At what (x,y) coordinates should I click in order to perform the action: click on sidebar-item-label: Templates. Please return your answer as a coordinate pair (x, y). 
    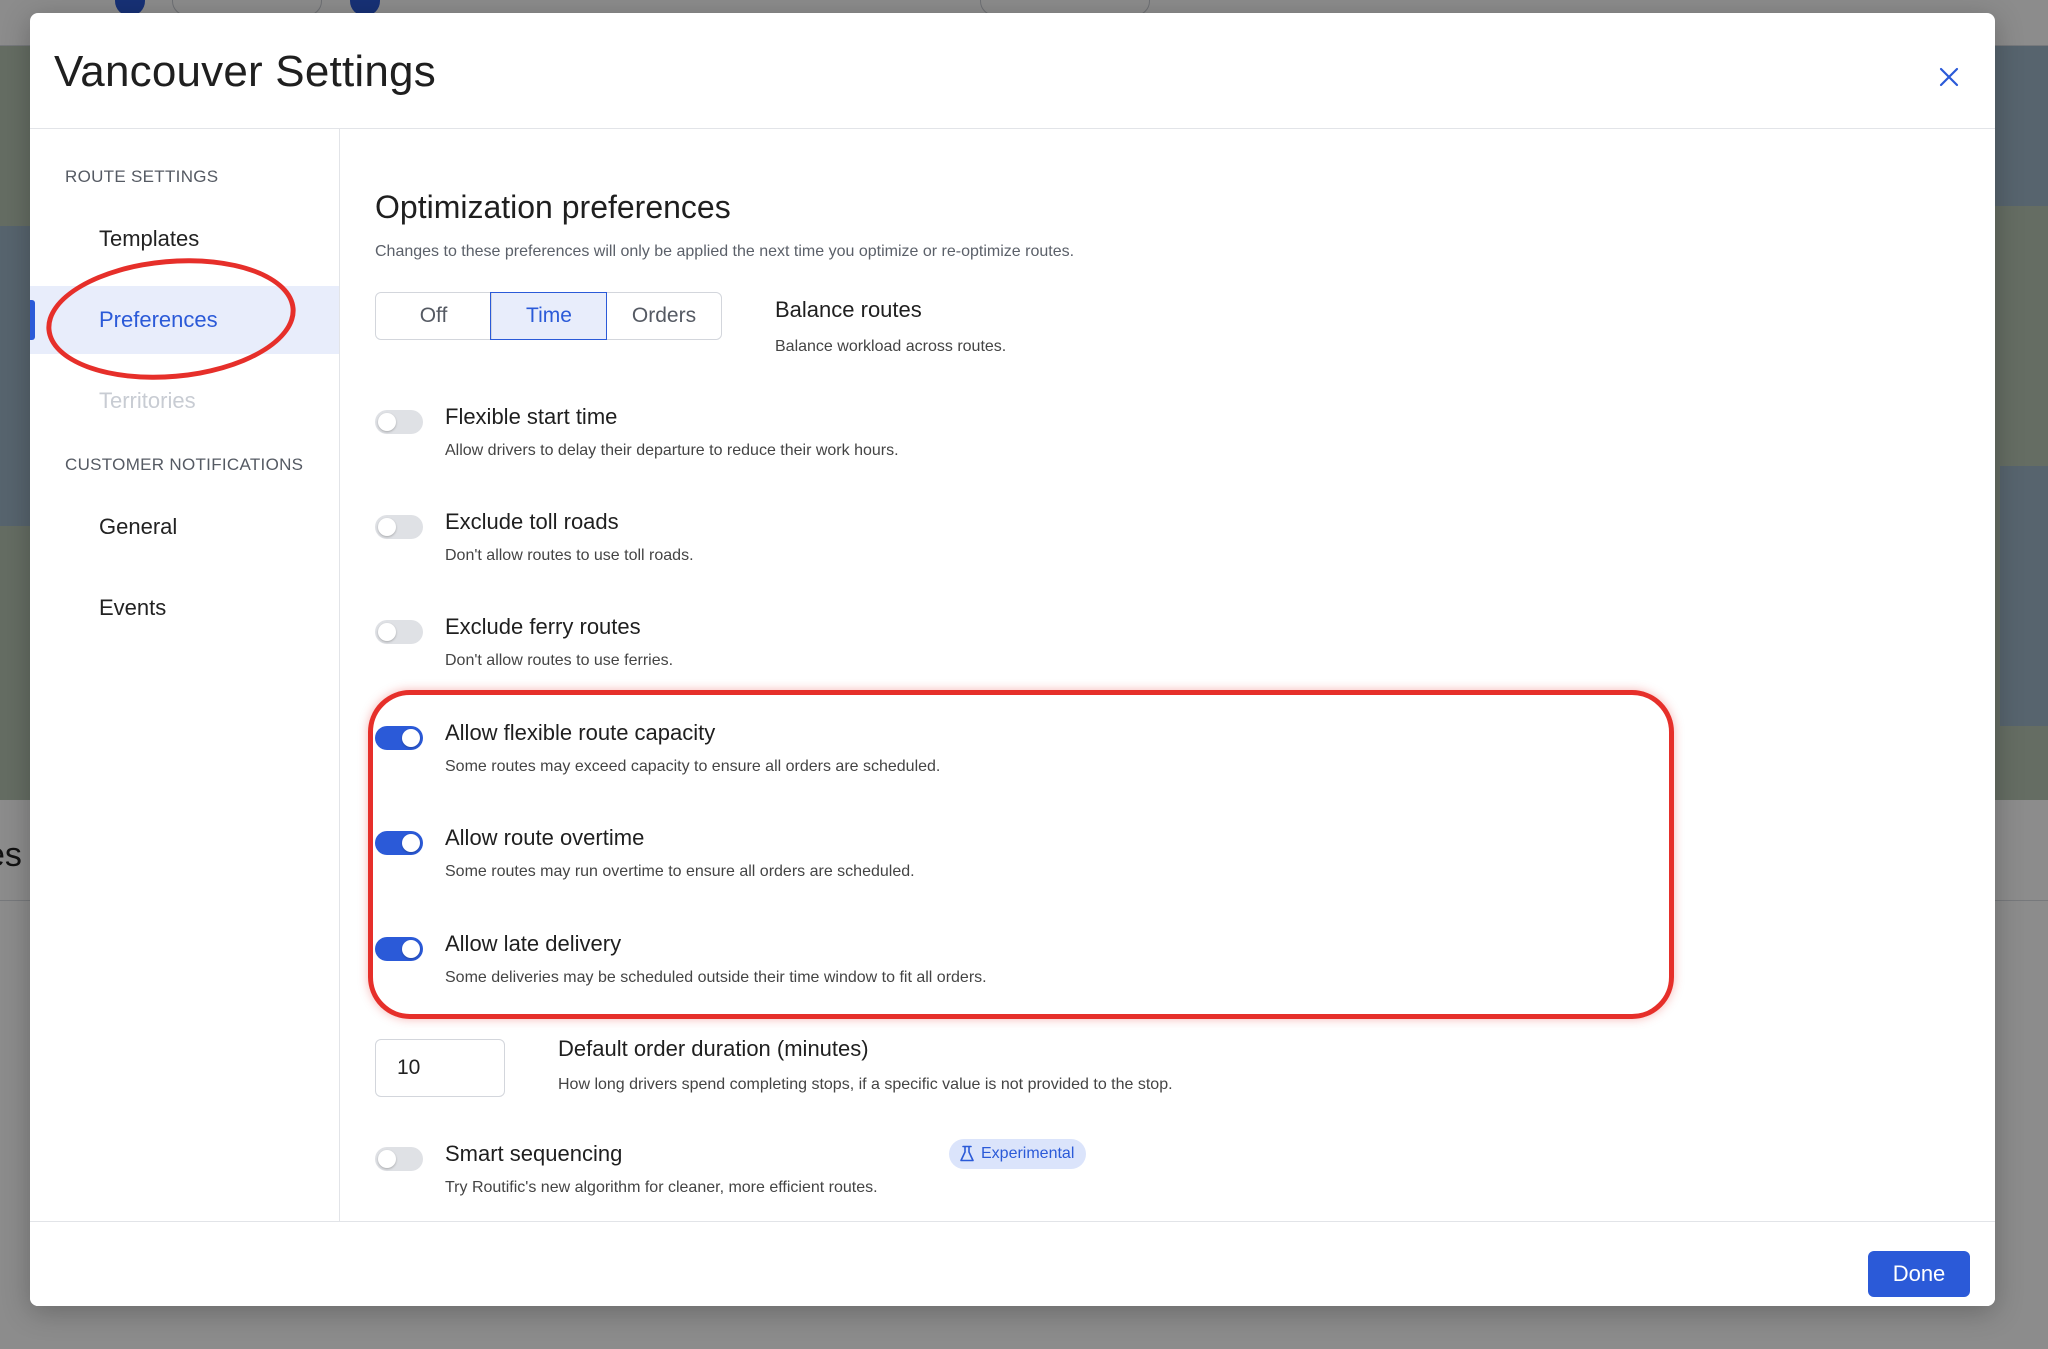
    Looking at the image, I should click on (149, 238).